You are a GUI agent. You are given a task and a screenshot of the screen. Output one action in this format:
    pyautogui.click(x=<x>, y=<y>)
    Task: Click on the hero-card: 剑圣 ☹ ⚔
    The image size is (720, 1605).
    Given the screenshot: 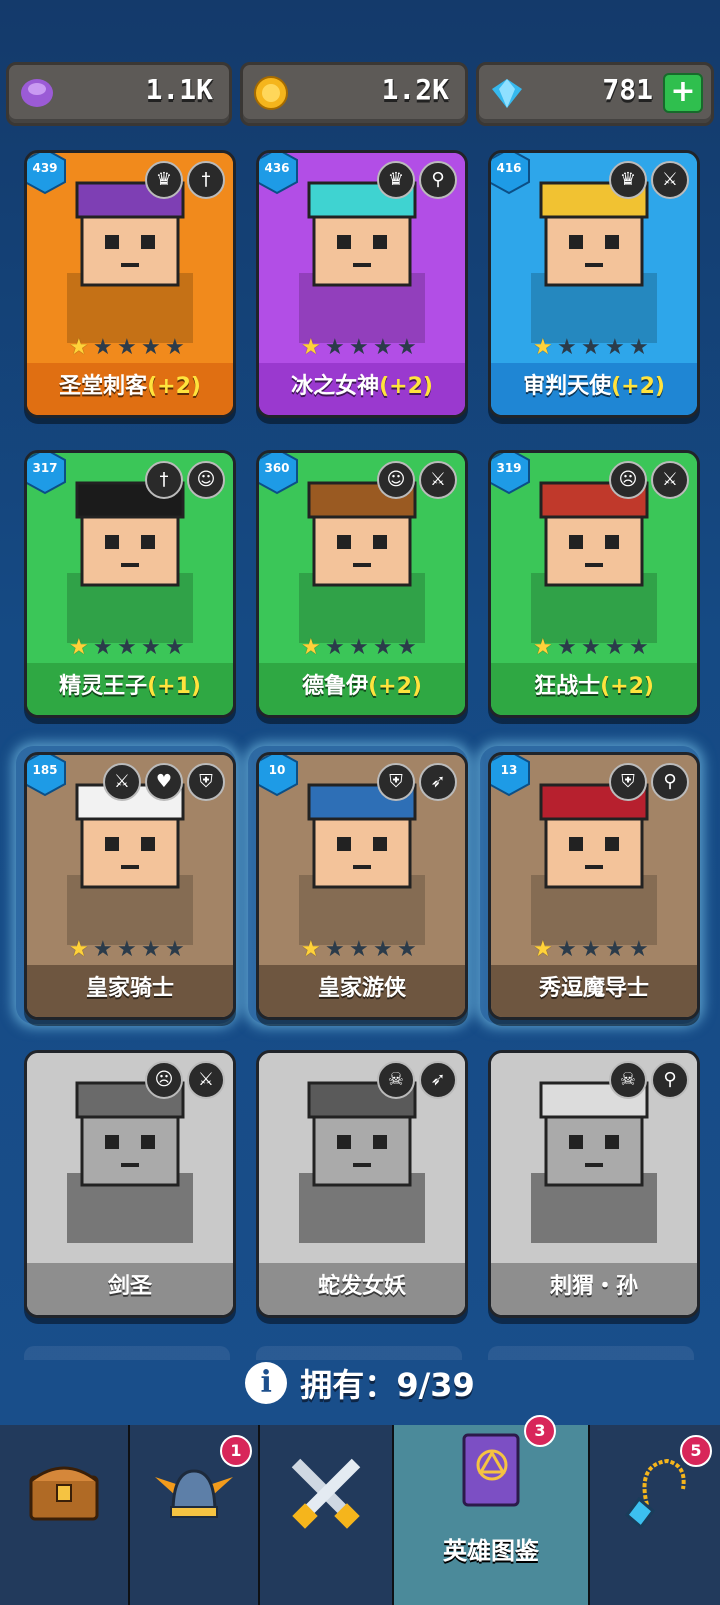 What is the action you would take?
    pyautogui.click(x=130, y=1184)
    